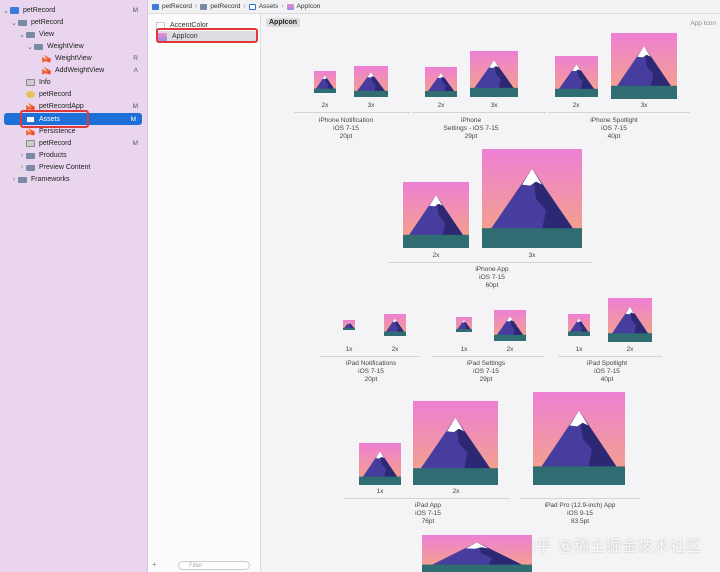  Describe the element at coordinates (471, 128) in the screenshot. I see `icon-group-label-line: Settings - iOS 7-15` at that location.